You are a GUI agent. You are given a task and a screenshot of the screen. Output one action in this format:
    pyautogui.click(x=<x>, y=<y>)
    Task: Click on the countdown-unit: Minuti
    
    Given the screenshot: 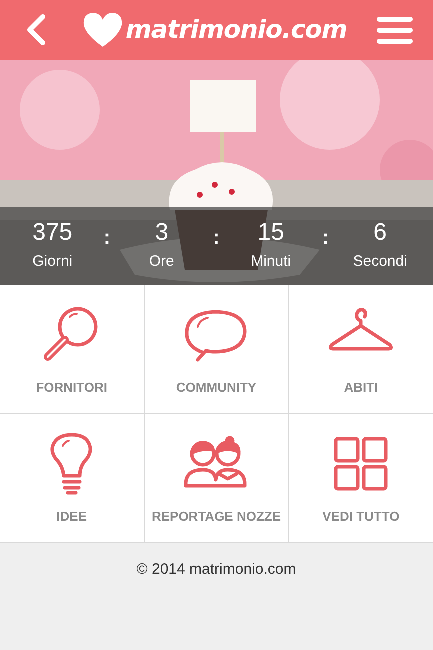 What is the action you would take?
    pyautogui.click(x=271, y=262)
    